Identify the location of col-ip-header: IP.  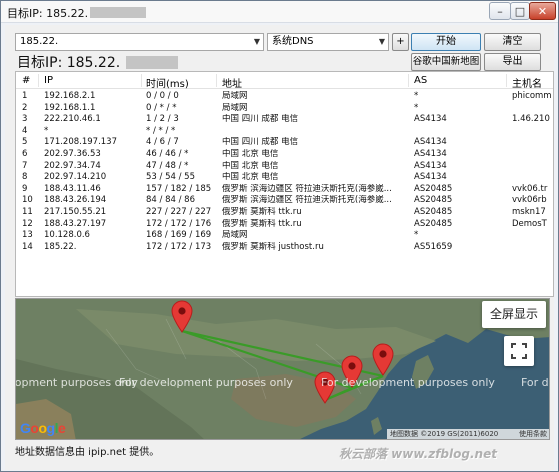
(48, 80).